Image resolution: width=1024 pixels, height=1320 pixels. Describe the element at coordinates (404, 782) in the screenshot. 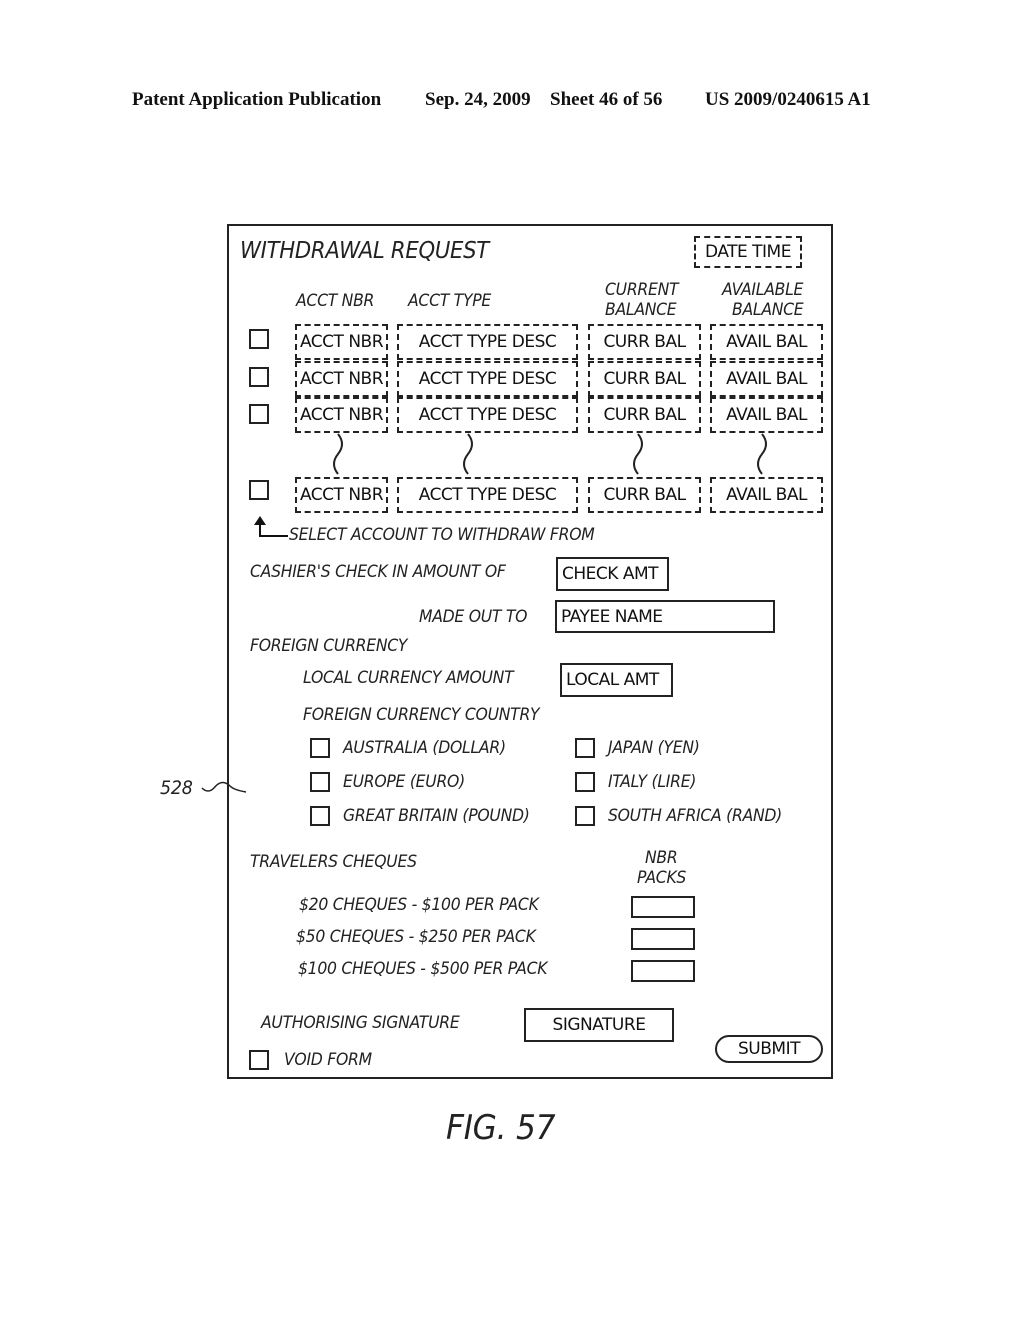

I see `country-label-europe: EUROPE (EURO)` at that location.